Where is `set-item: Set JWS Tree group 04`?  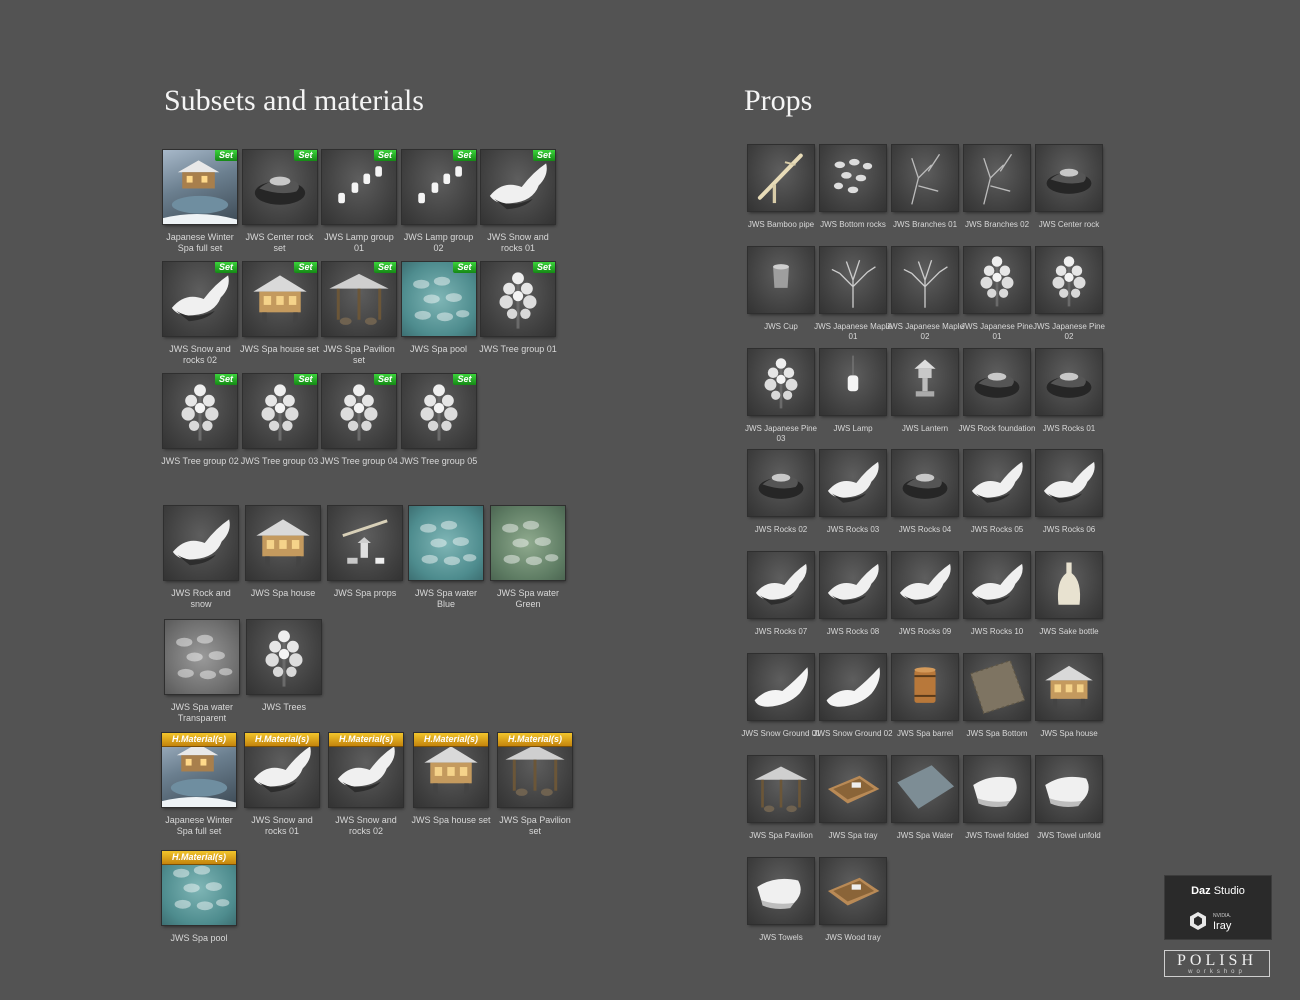
set-item: Set JWS Tree group 04 is located at coordinates (359, 420).